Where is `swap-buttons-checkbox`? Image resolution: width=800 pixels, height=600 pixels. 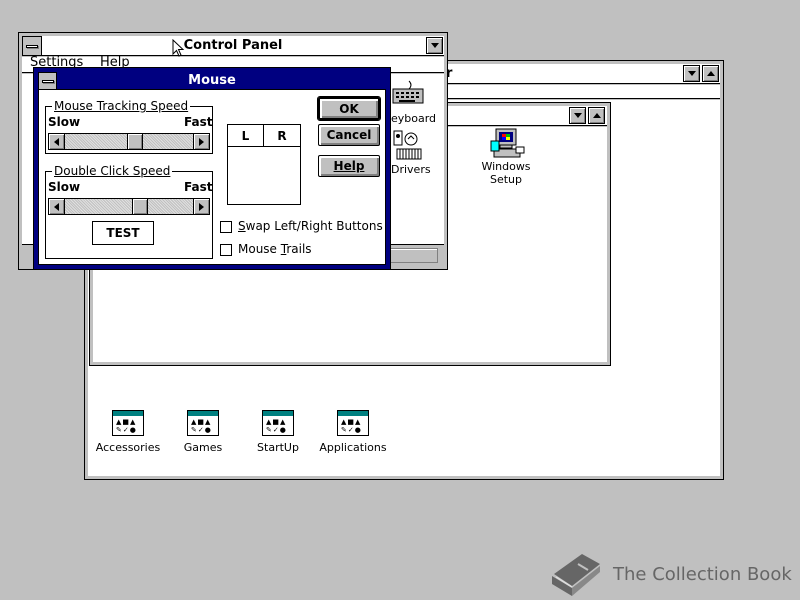
swap-buttons-checkbox is located at coordinates (226, 227).